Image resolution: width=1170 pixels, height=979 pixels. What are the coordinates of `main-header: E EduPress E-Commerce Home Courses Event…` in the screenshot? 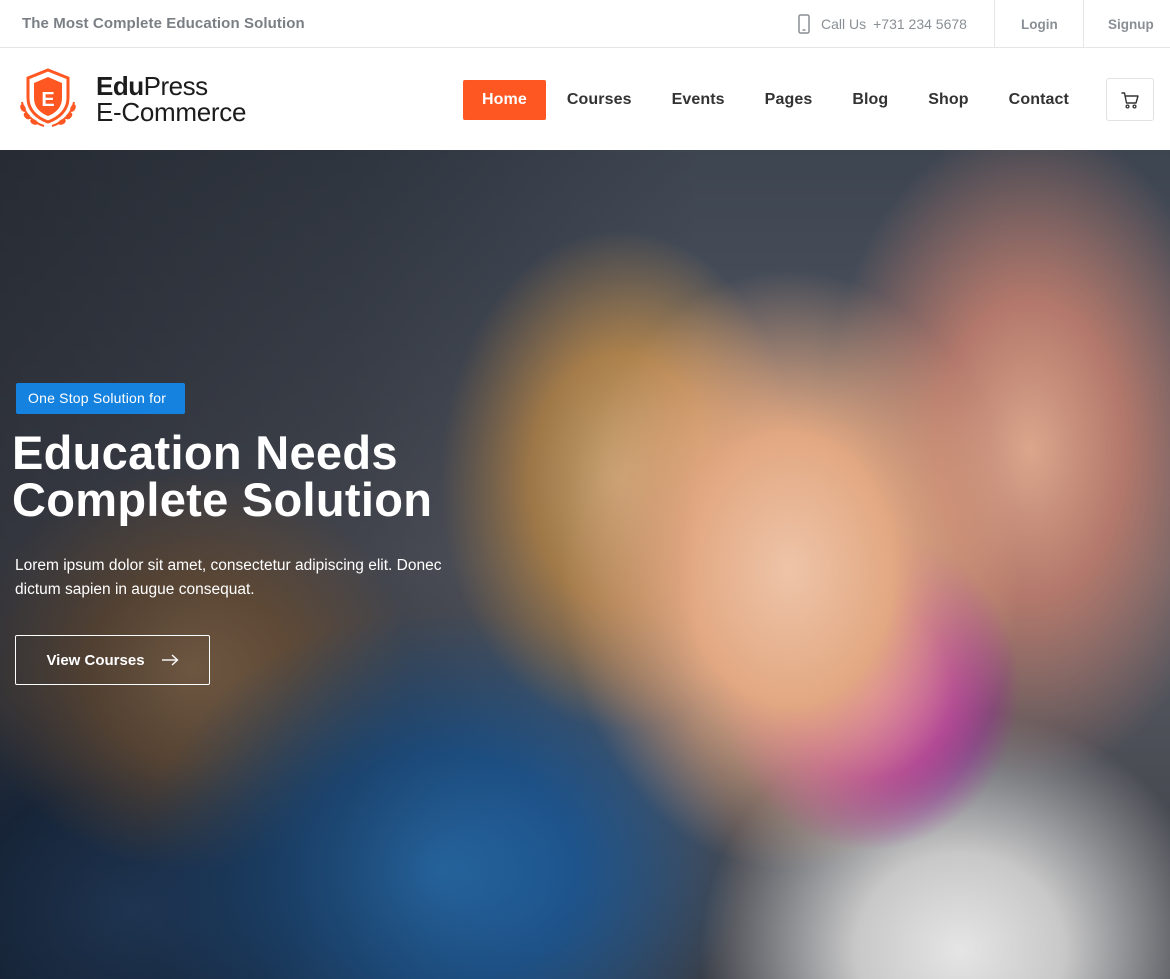 It's located at (585, 99).